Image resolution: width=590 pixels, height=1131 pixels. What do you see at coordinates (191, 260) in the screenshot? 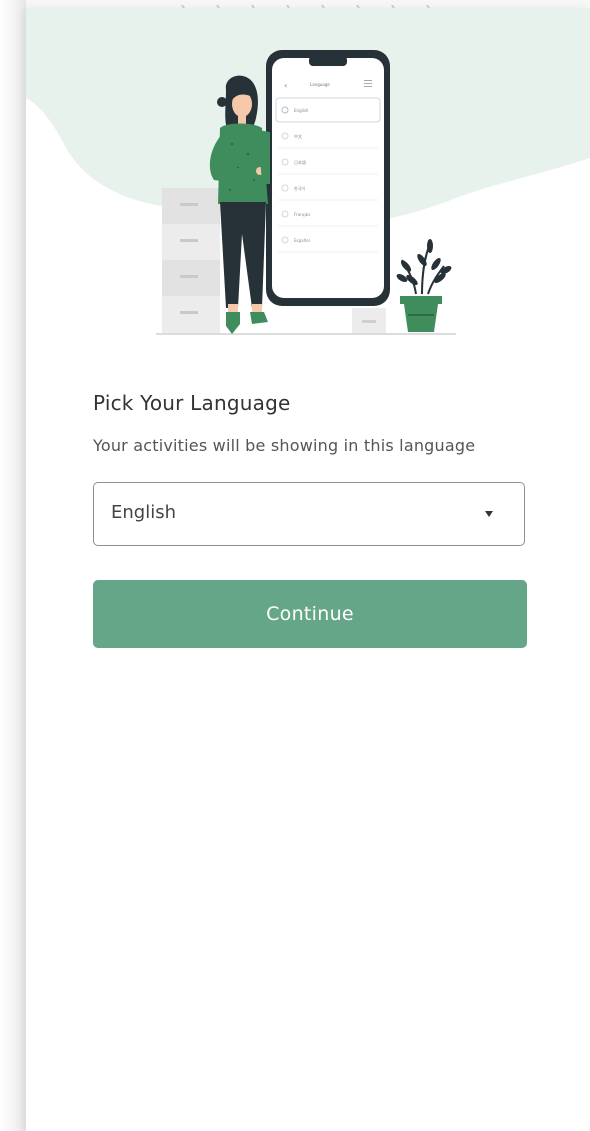
I see `cabinet-shape` at bounding box center [191, 260].